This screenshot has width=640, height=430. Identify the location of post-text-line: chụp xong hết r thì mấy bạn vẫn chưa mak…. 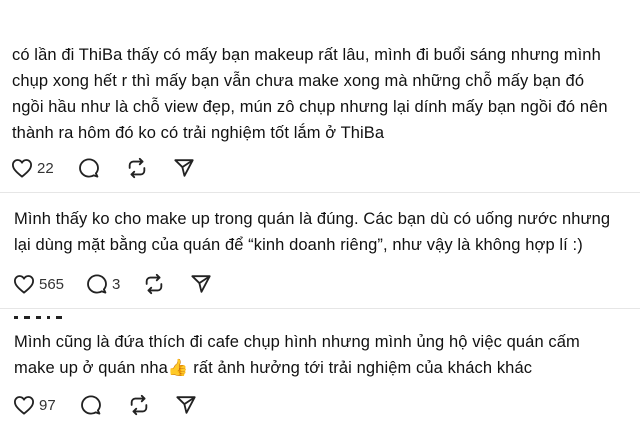
(298, 81).